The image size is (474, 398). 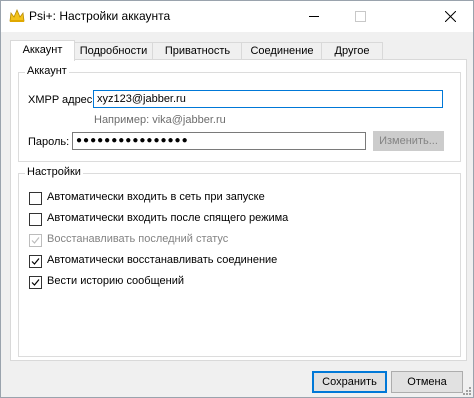 I want to click on window-title: Psi+: Настройки аккаунта, so click(x=100, y=16).